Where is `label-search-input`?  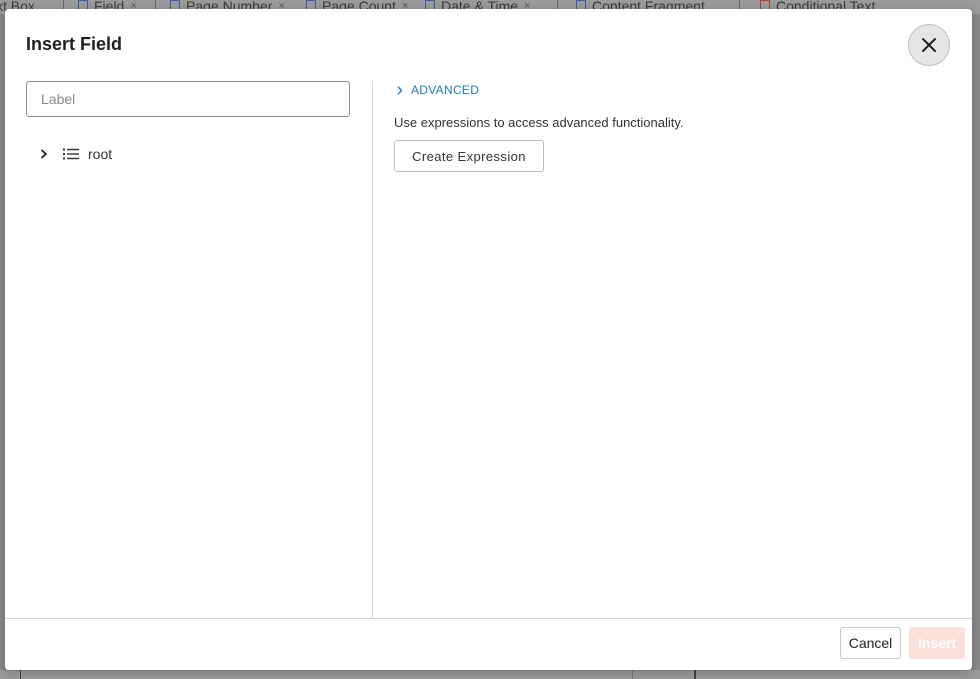
label-search-input is located at coordinates (188, 99).